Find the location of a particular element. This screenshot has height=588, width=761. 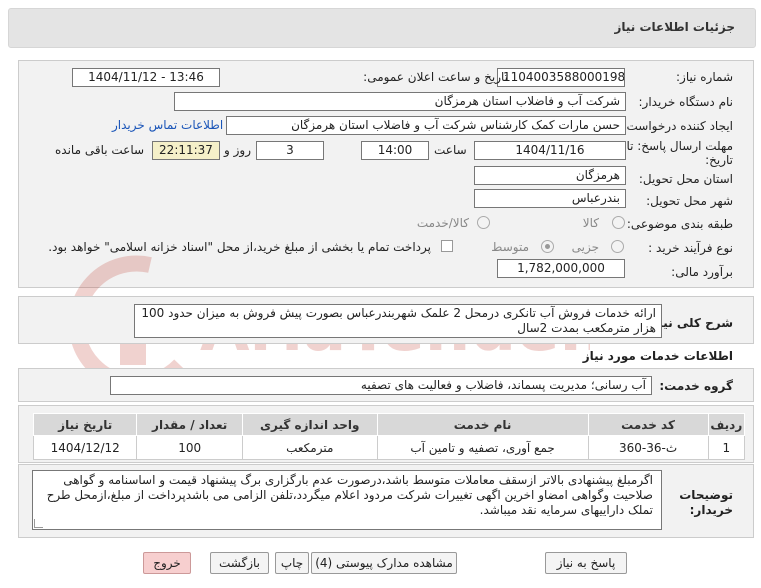

col-row-number: ردیف is located at coordinates (726, 424).